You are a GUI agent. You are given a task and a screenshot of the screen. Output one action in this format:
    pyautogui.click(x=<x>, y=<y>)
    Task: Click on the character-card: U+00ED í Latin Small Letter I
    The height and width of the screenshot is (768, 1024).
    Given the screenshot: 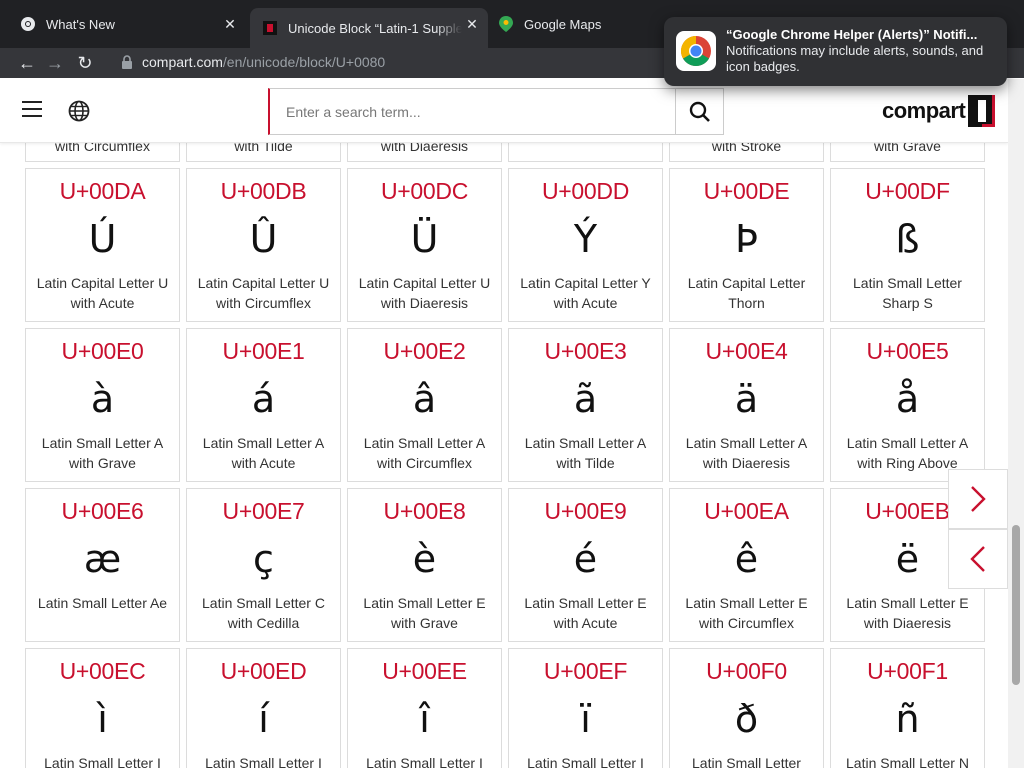 What is the action you would take?
    pyautogui.click(x=263, y=708)
    